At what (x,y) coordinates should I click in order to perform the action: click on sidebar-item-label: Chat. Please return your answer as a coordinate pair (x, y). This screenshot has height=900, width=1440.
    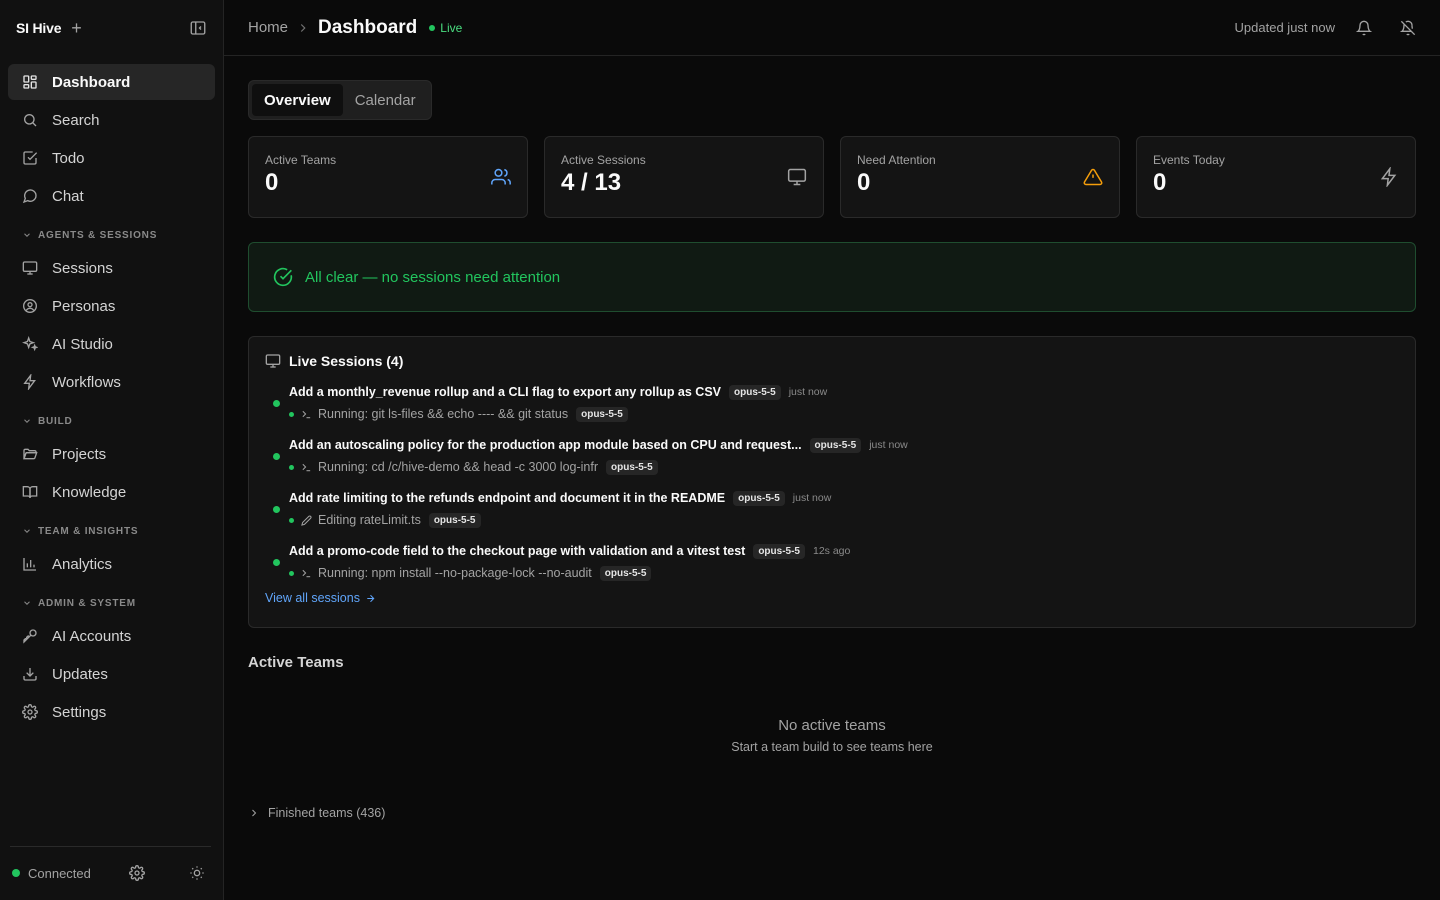
    Looking at the image, I should click on (68, 196).